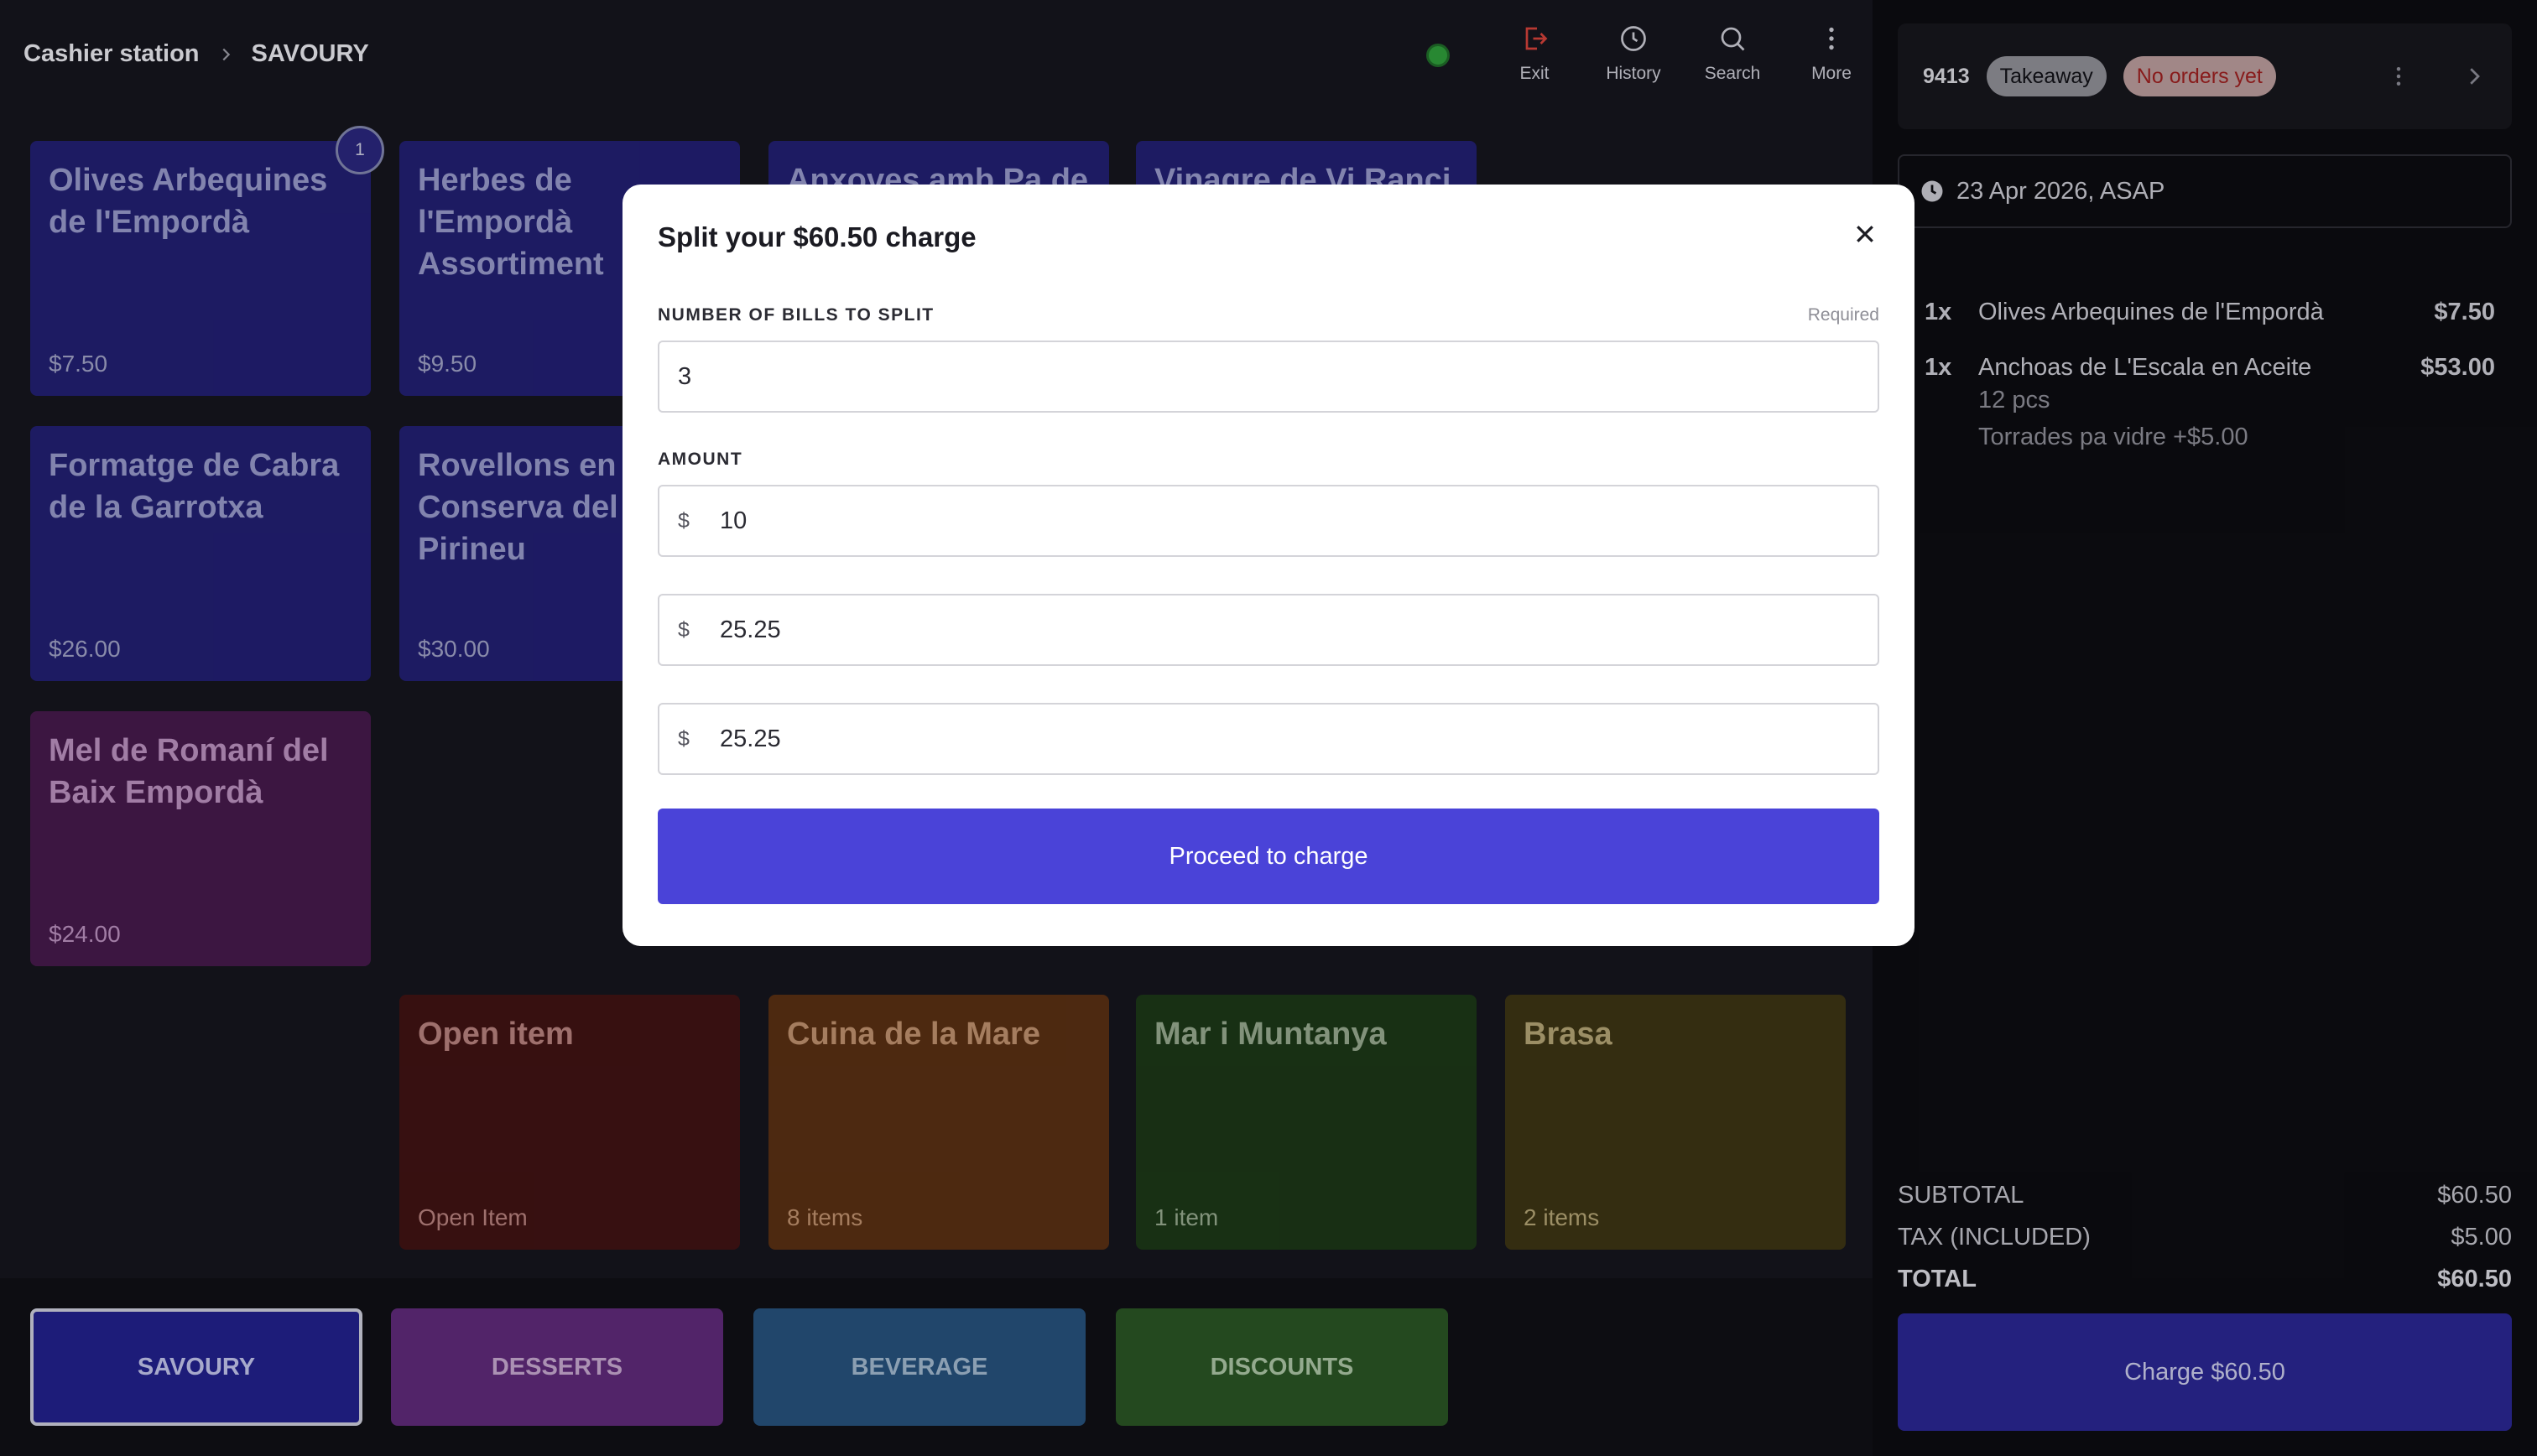  Describe the element at coordinates (796, 315) in the screenshot. I see `bills-label: NUMBER OF BILLS TO SPLIT` at that location.